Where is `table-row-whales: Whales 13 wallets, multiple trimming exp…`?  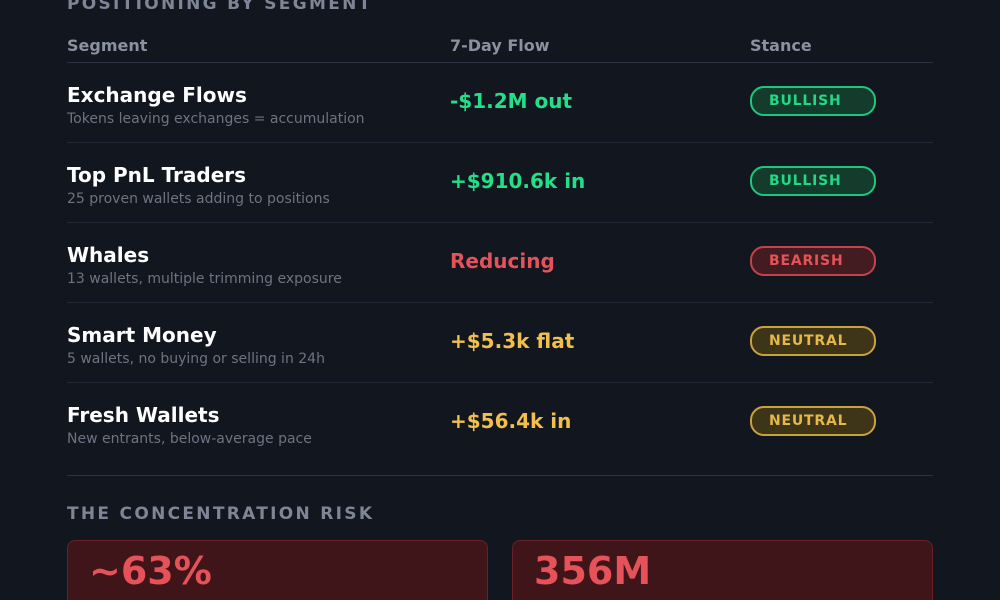 table-row-whales: Whales 13 wallets, multiple trimming exp… is located at coordinates (500, 263).